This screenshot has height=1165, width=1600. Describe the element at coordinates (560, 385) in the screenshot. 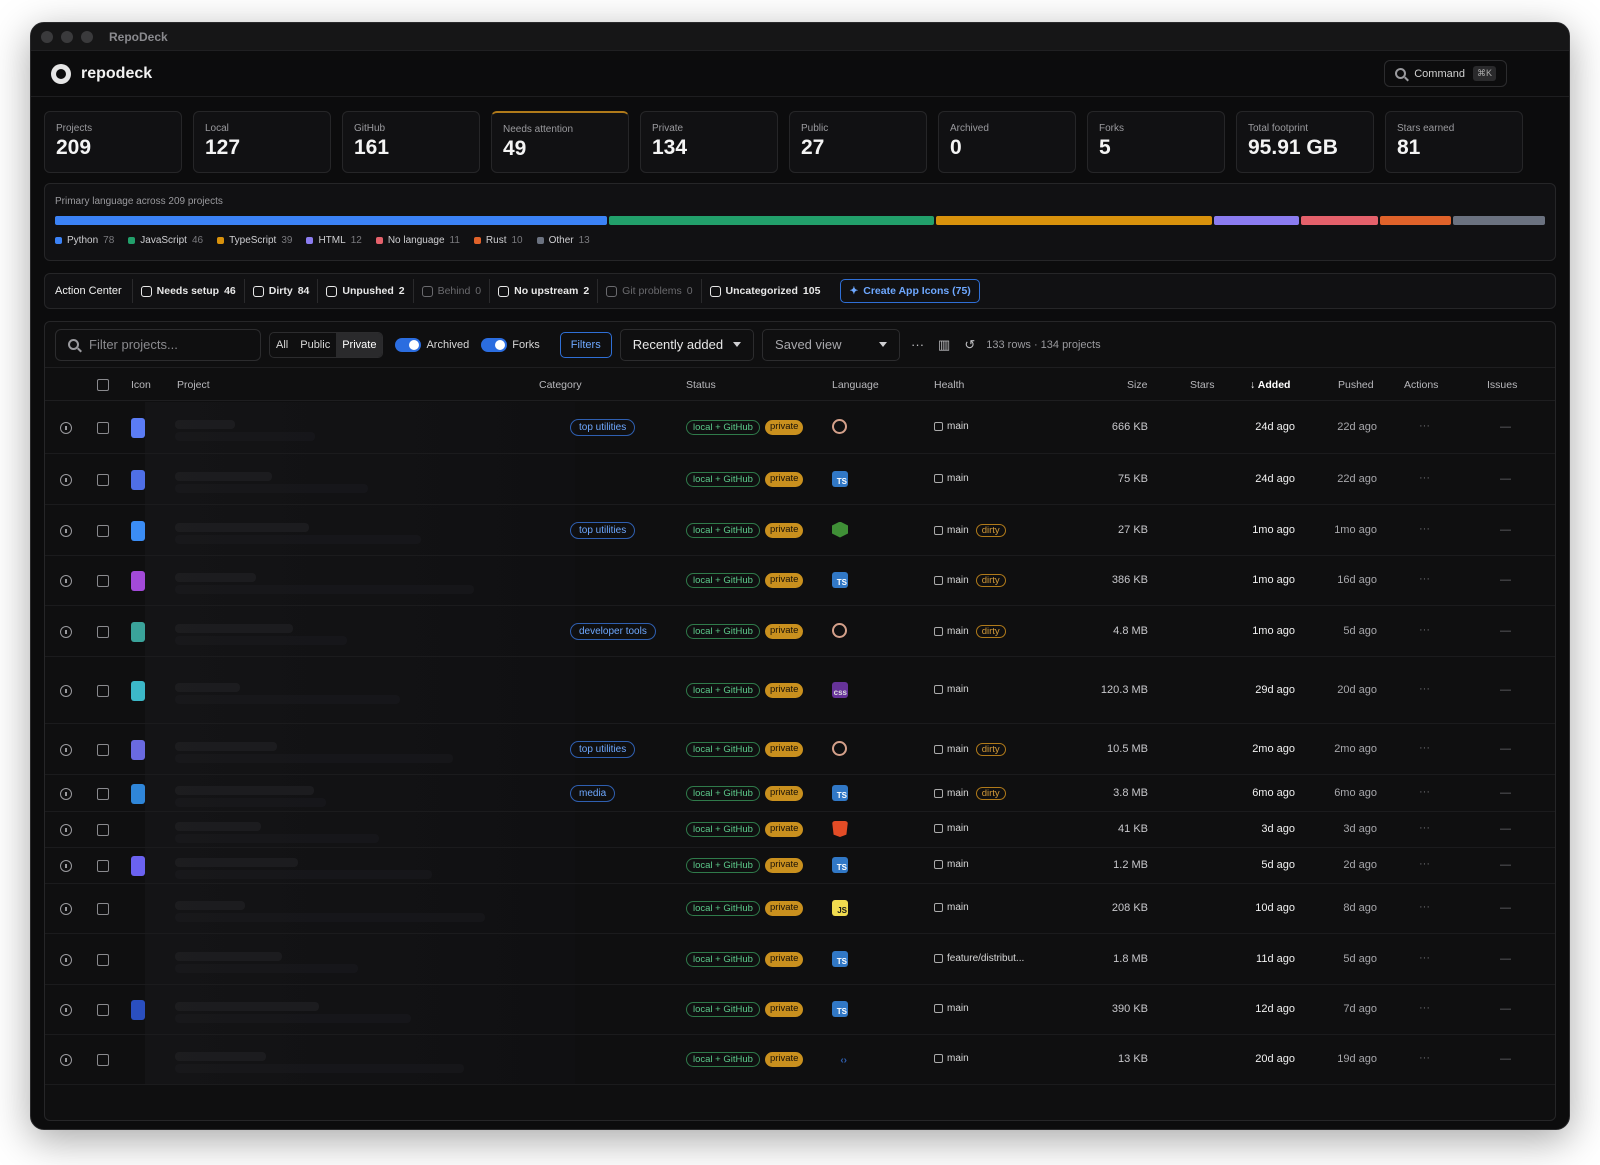

I see `column-category: Category` at that location.